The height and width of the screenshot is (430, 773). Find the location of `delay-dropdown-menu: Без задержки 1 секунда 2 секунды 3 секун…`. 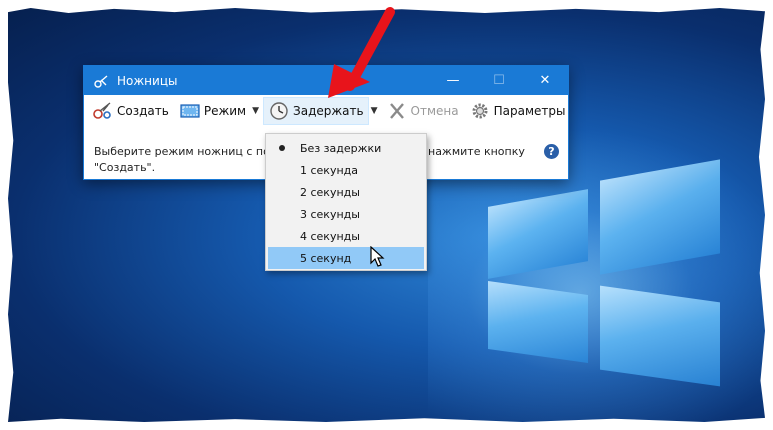

delay-dropdown-menu: Без задержки 1 секунда 2 секунды 3 секун… is located at coordinates (346, 202).